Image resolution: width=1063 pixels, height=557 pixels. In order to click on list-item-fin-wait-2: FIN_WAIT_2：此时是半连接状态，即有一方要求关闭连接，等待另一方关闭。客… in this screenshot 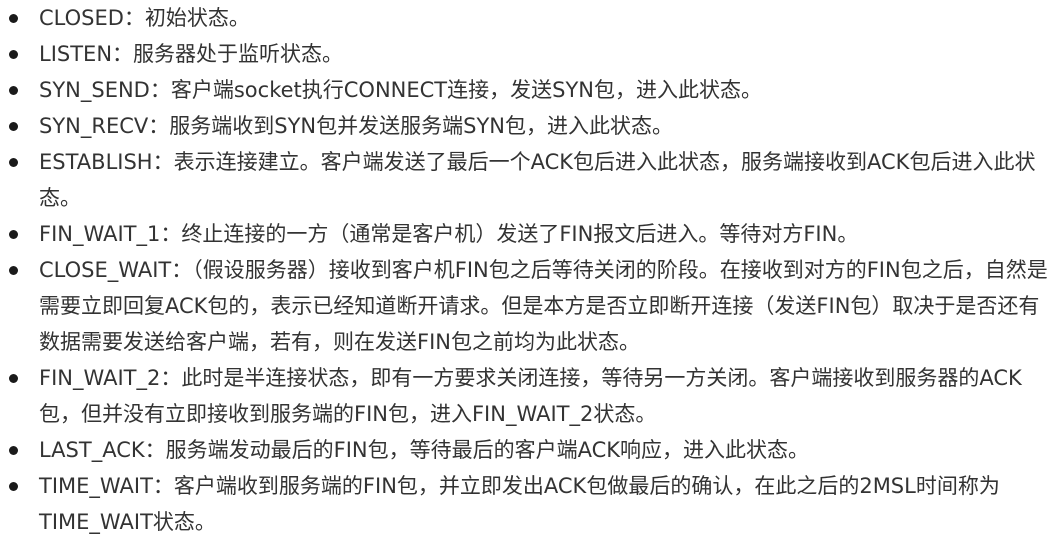, I will do `click(531, 396)`.